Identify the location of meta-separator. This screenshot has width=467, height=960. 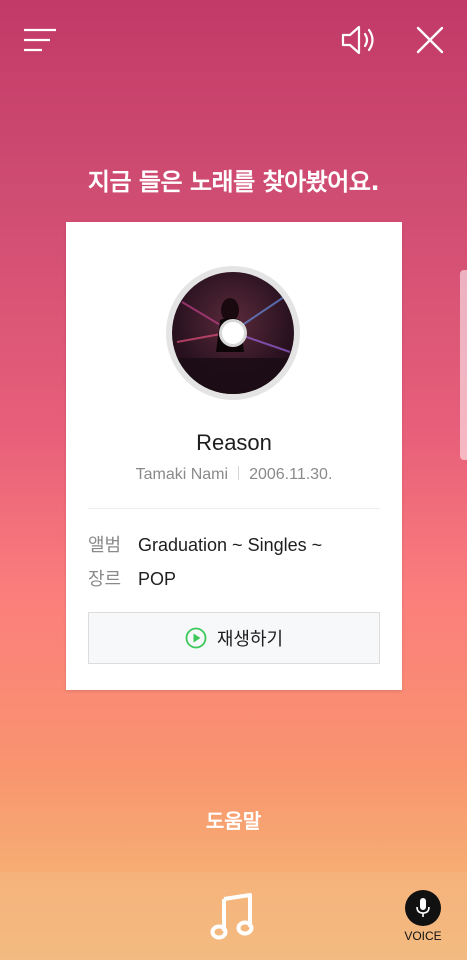
(239, 473).